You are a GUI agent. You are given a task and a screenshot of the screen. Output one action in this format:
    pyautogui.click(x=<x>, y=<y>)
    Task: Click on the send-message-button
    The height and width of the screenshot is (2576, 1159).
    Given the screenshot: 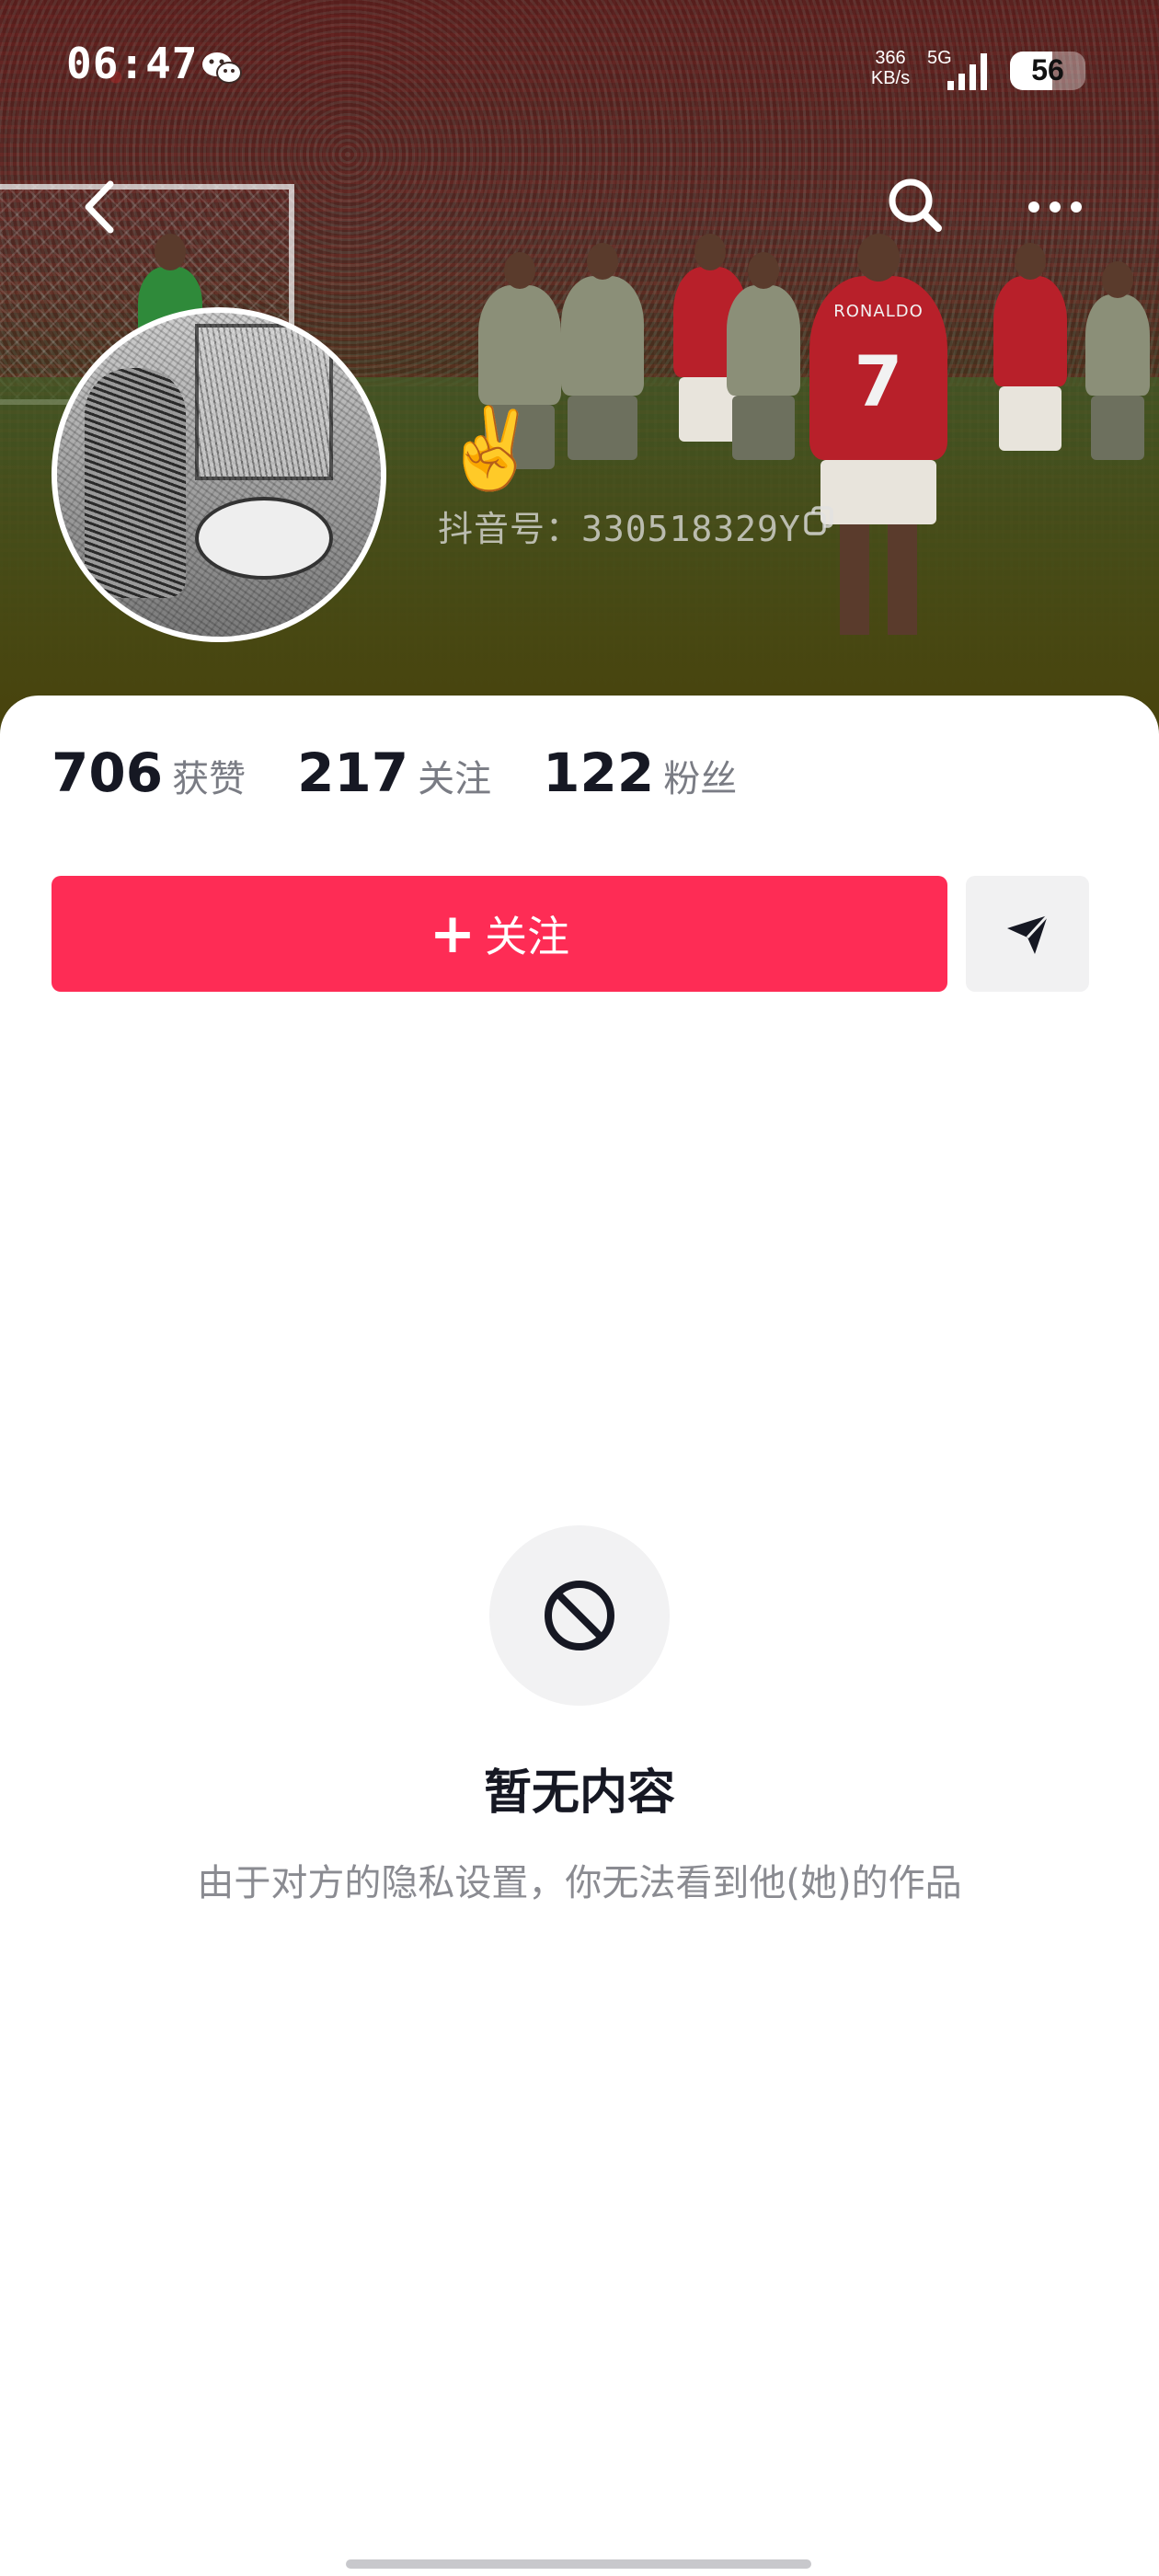 What is the action you would take?
    pyautogui.click(x=1027, y=934)
    